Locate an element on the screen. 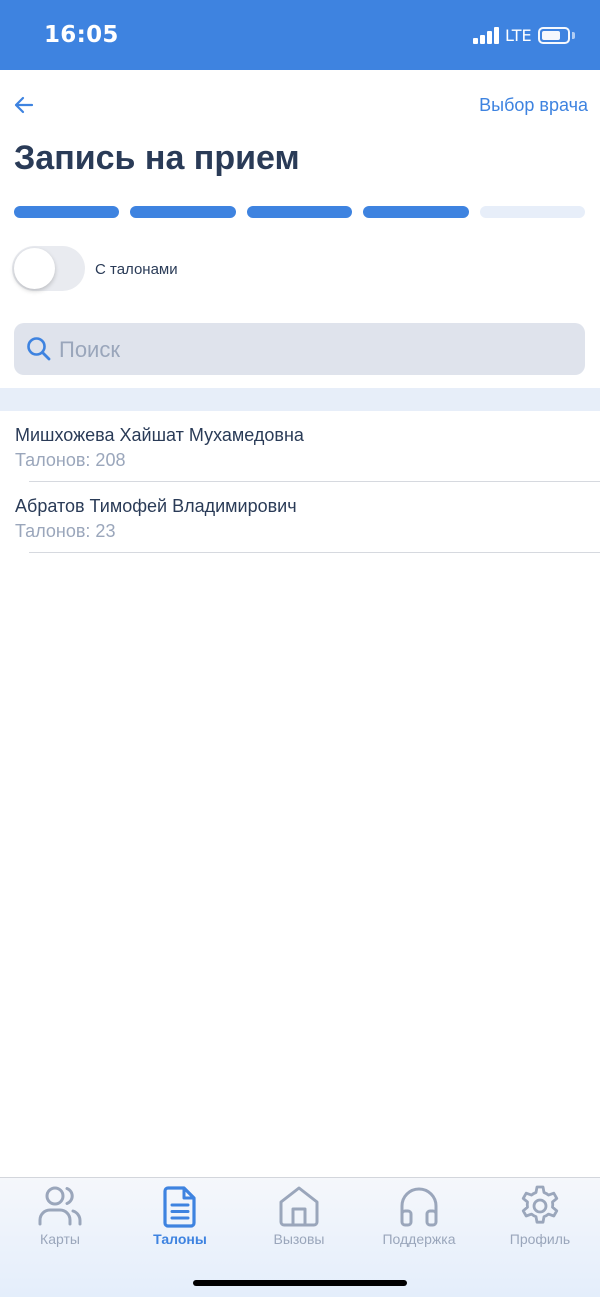 This screenshot has width=600, height=1297. tab-cards: Карты is located at coordinates (60, 1219).